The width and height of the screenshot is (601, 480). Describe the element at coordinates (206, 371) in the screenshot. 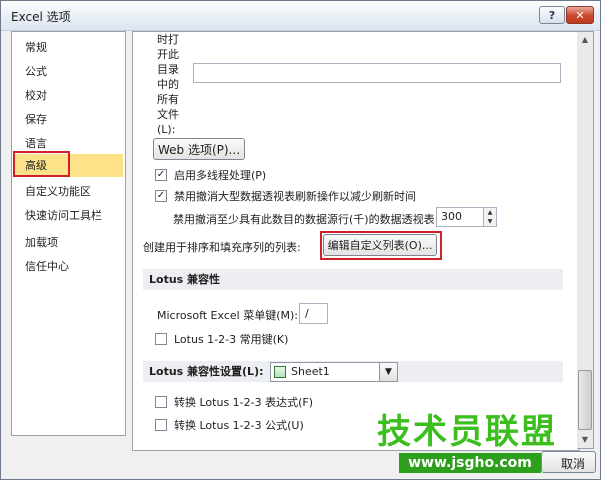

I see `lotus-settings-label: Lotus 兼容性设置(L):` at that location.